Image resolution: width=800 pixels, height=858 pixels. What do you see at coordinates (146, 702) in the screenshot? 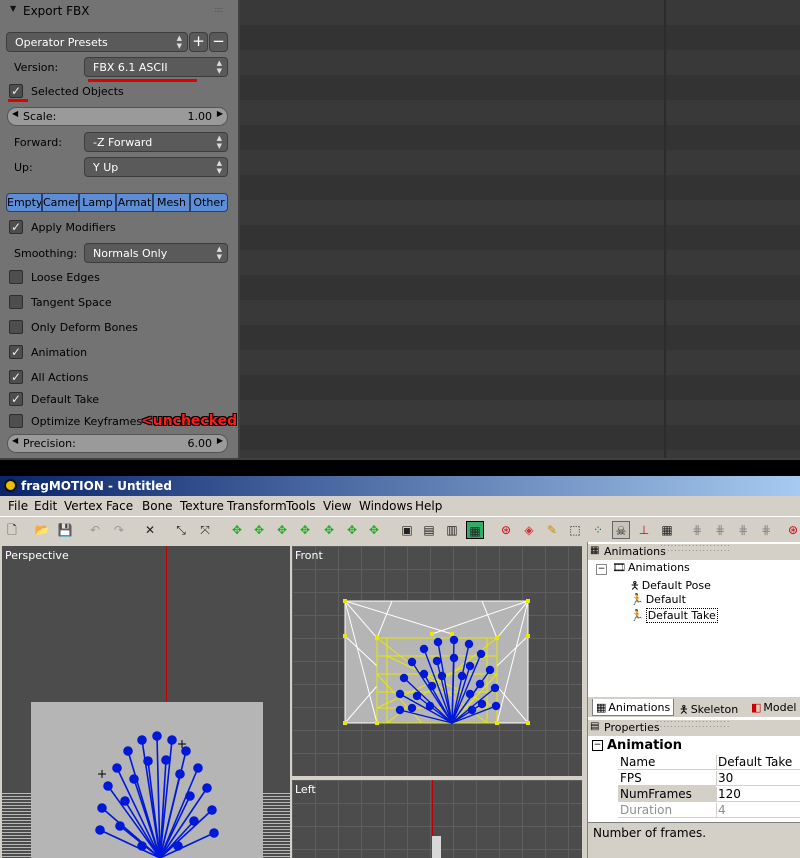
I see `perspective-viewport: Perspective` at bounding box center [146, 702].